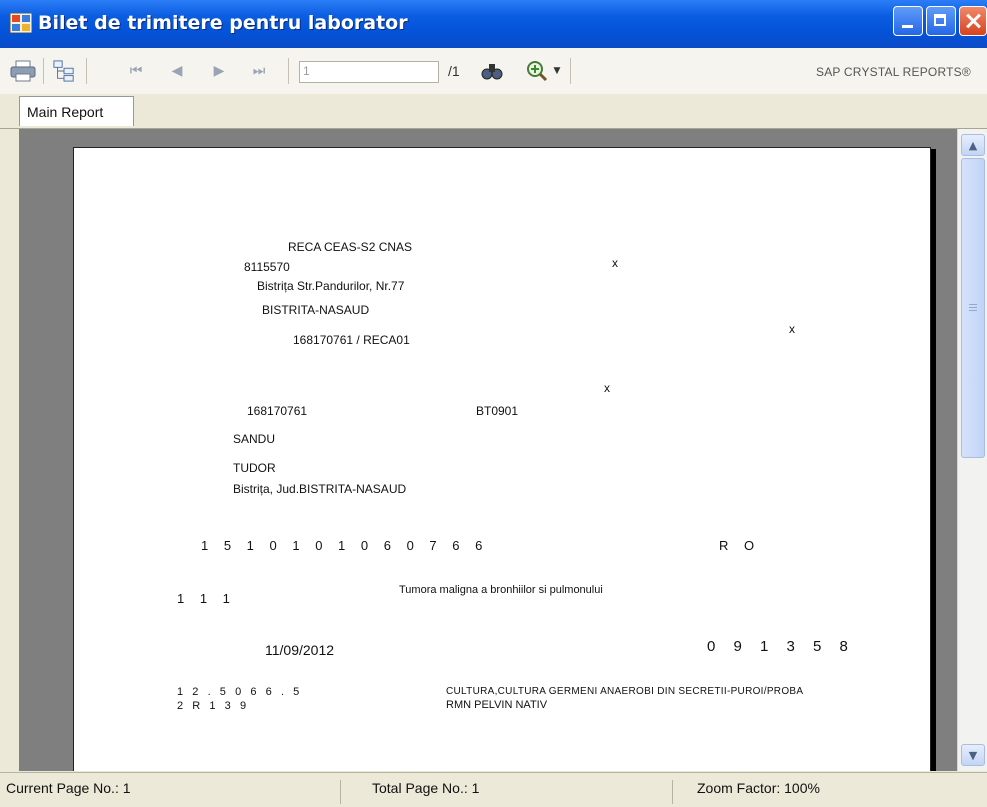 This screenshot has width=987, height=807. What do you see at coordinates (238, 692) in the screenshot?
I see `analysis-code: 1 2 . 5 0 6 6 . 5` at bounding box center [238, 692].